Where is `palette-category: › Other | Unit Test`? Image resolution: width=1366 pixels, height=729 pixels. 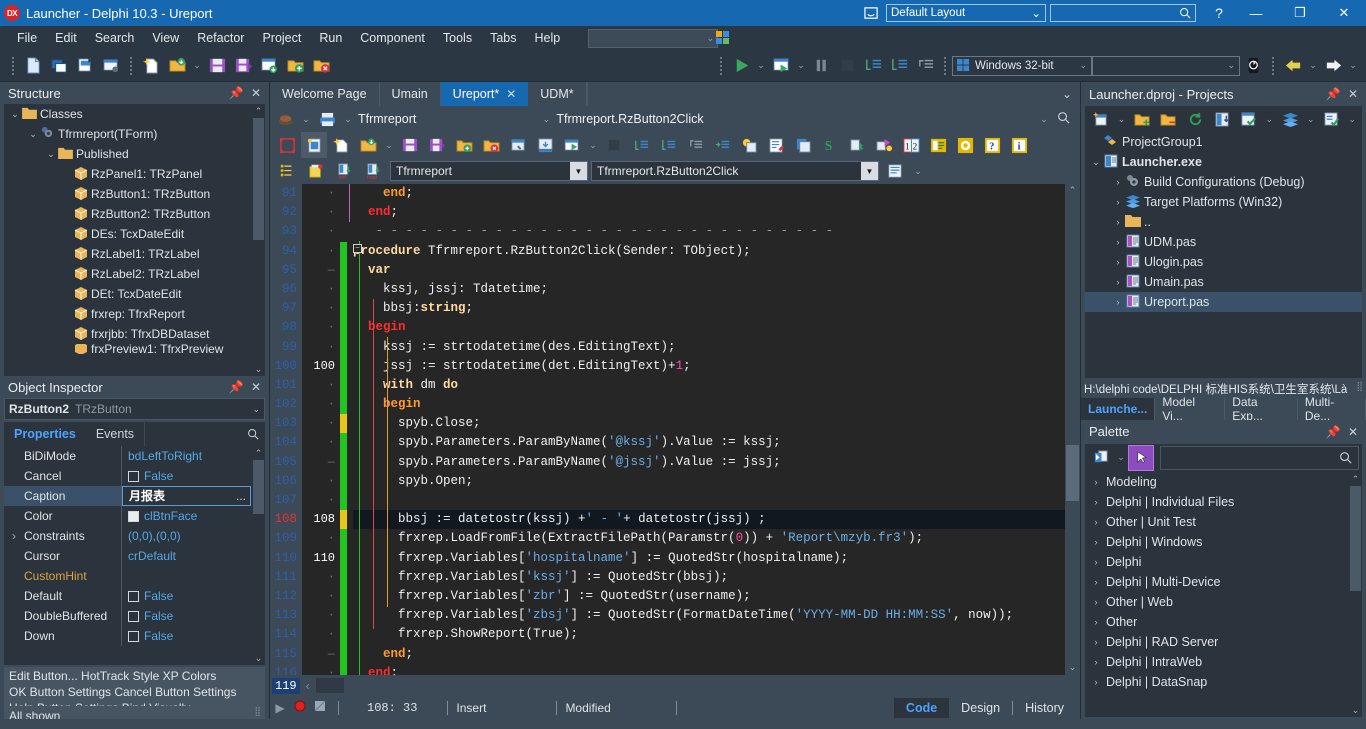
palette-category: › Other | Unit Test is located at coordinates (1223, 522).